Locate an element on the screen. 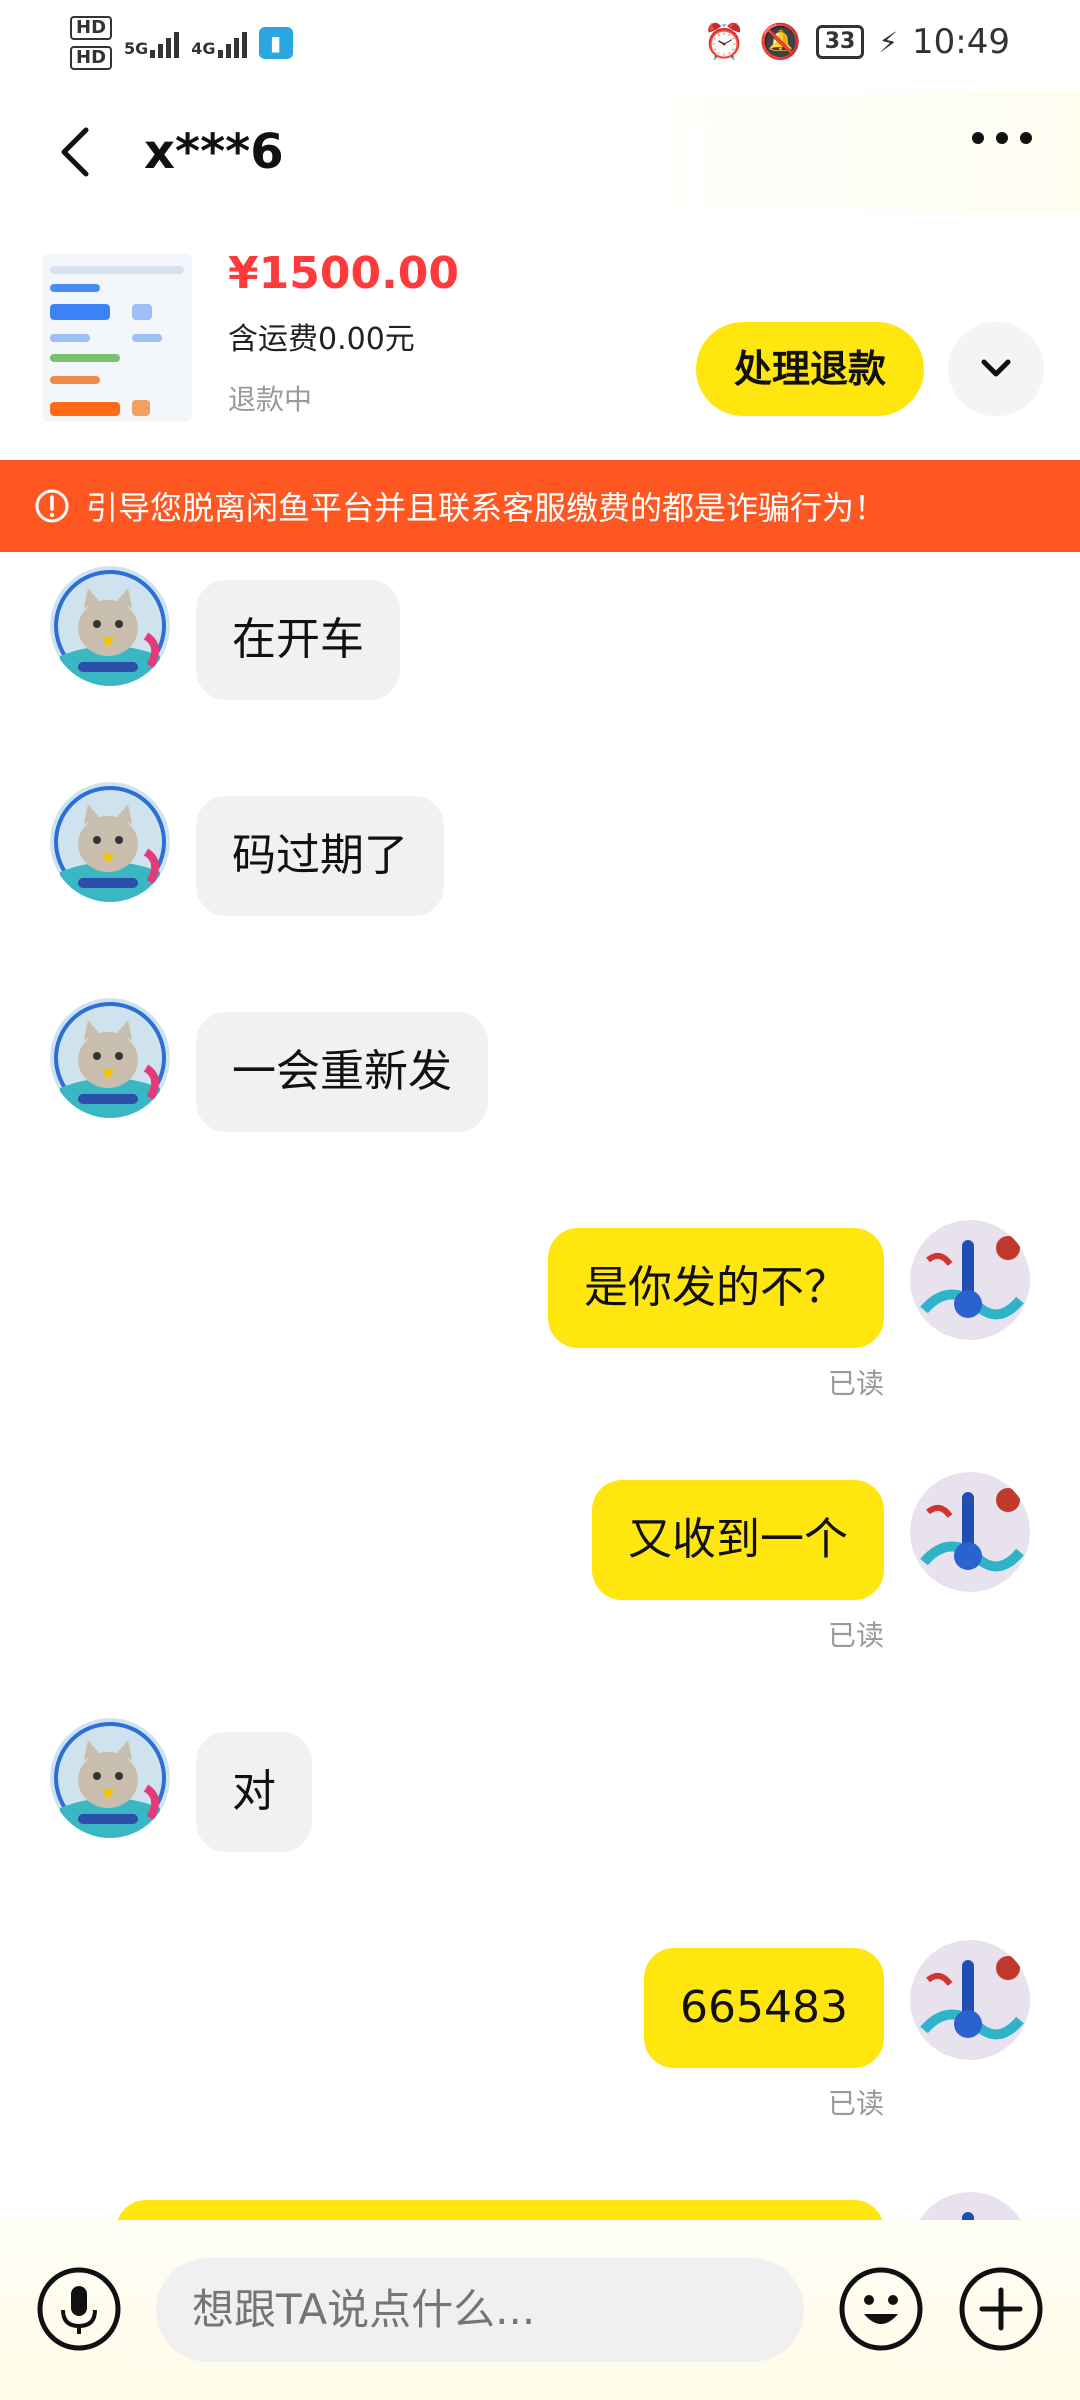 The height and width of the screenshot is (2400, 1080). alarm-icon: ⏰ is located at coordinates (724, 42).